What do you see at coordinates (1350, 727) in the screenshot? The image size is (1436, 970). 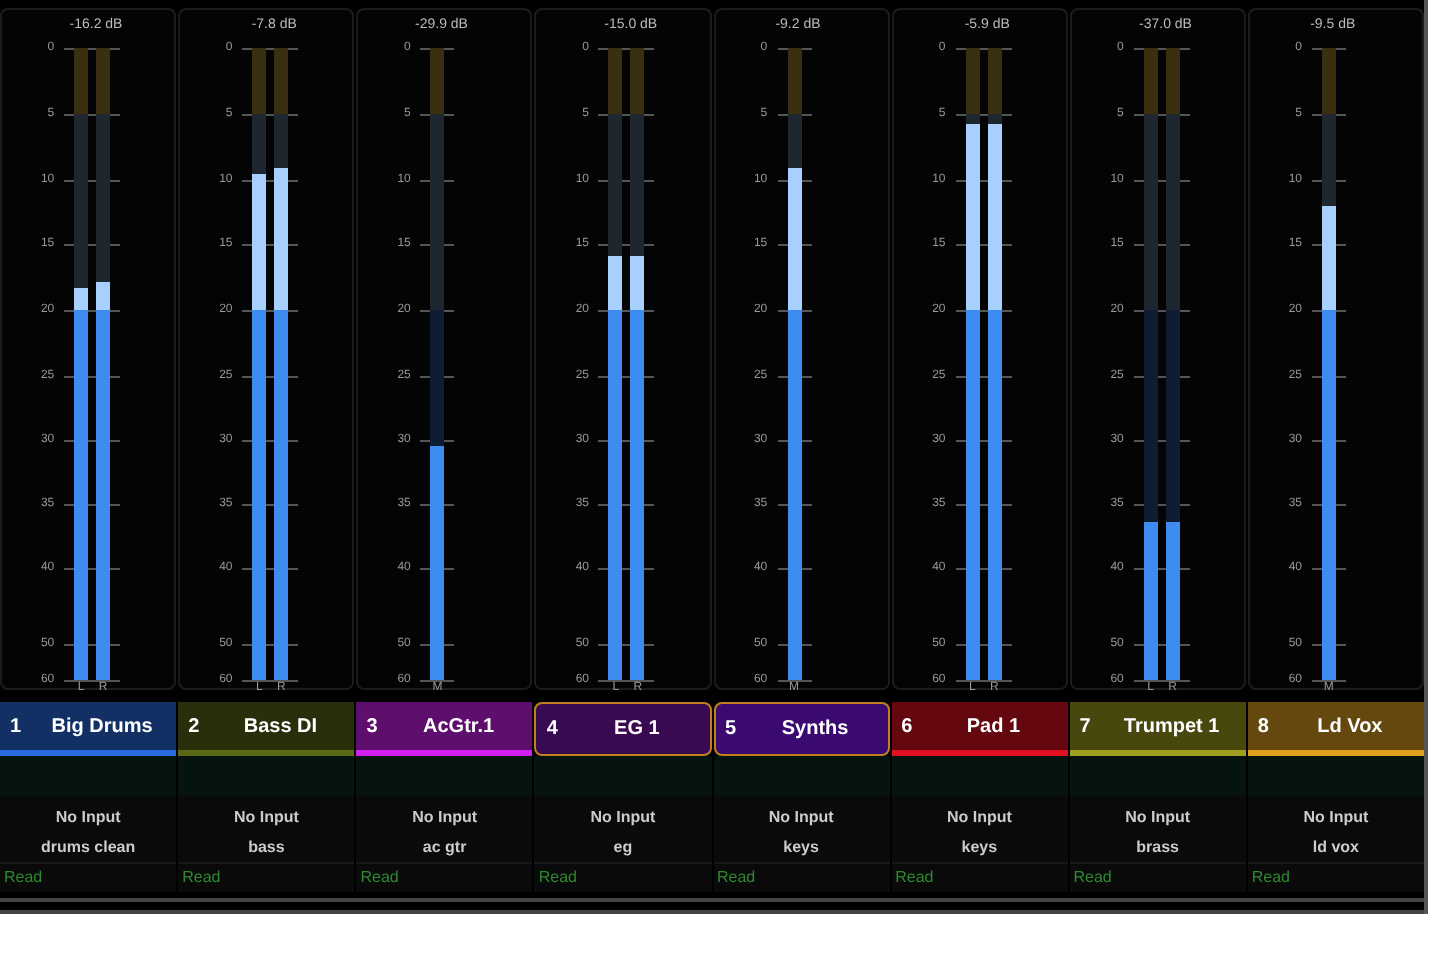 I see `track-name: Ld Vox` at bounding box center [1350, 727].